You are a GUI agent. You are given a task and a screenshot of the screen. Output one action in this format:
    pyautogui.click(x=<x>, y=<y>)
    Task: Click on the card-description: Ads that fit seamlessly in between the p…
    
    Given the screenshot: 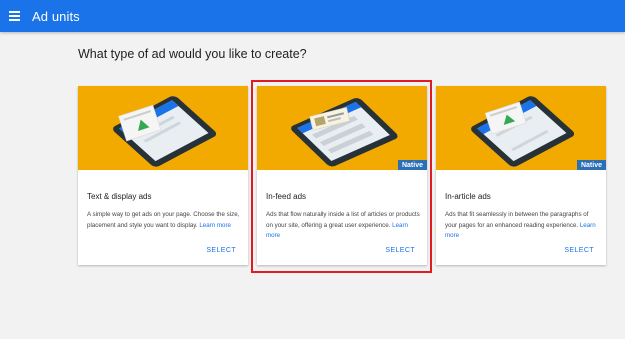 What is the action you would take?
    pyautogui.click(x=522, y=226)
    